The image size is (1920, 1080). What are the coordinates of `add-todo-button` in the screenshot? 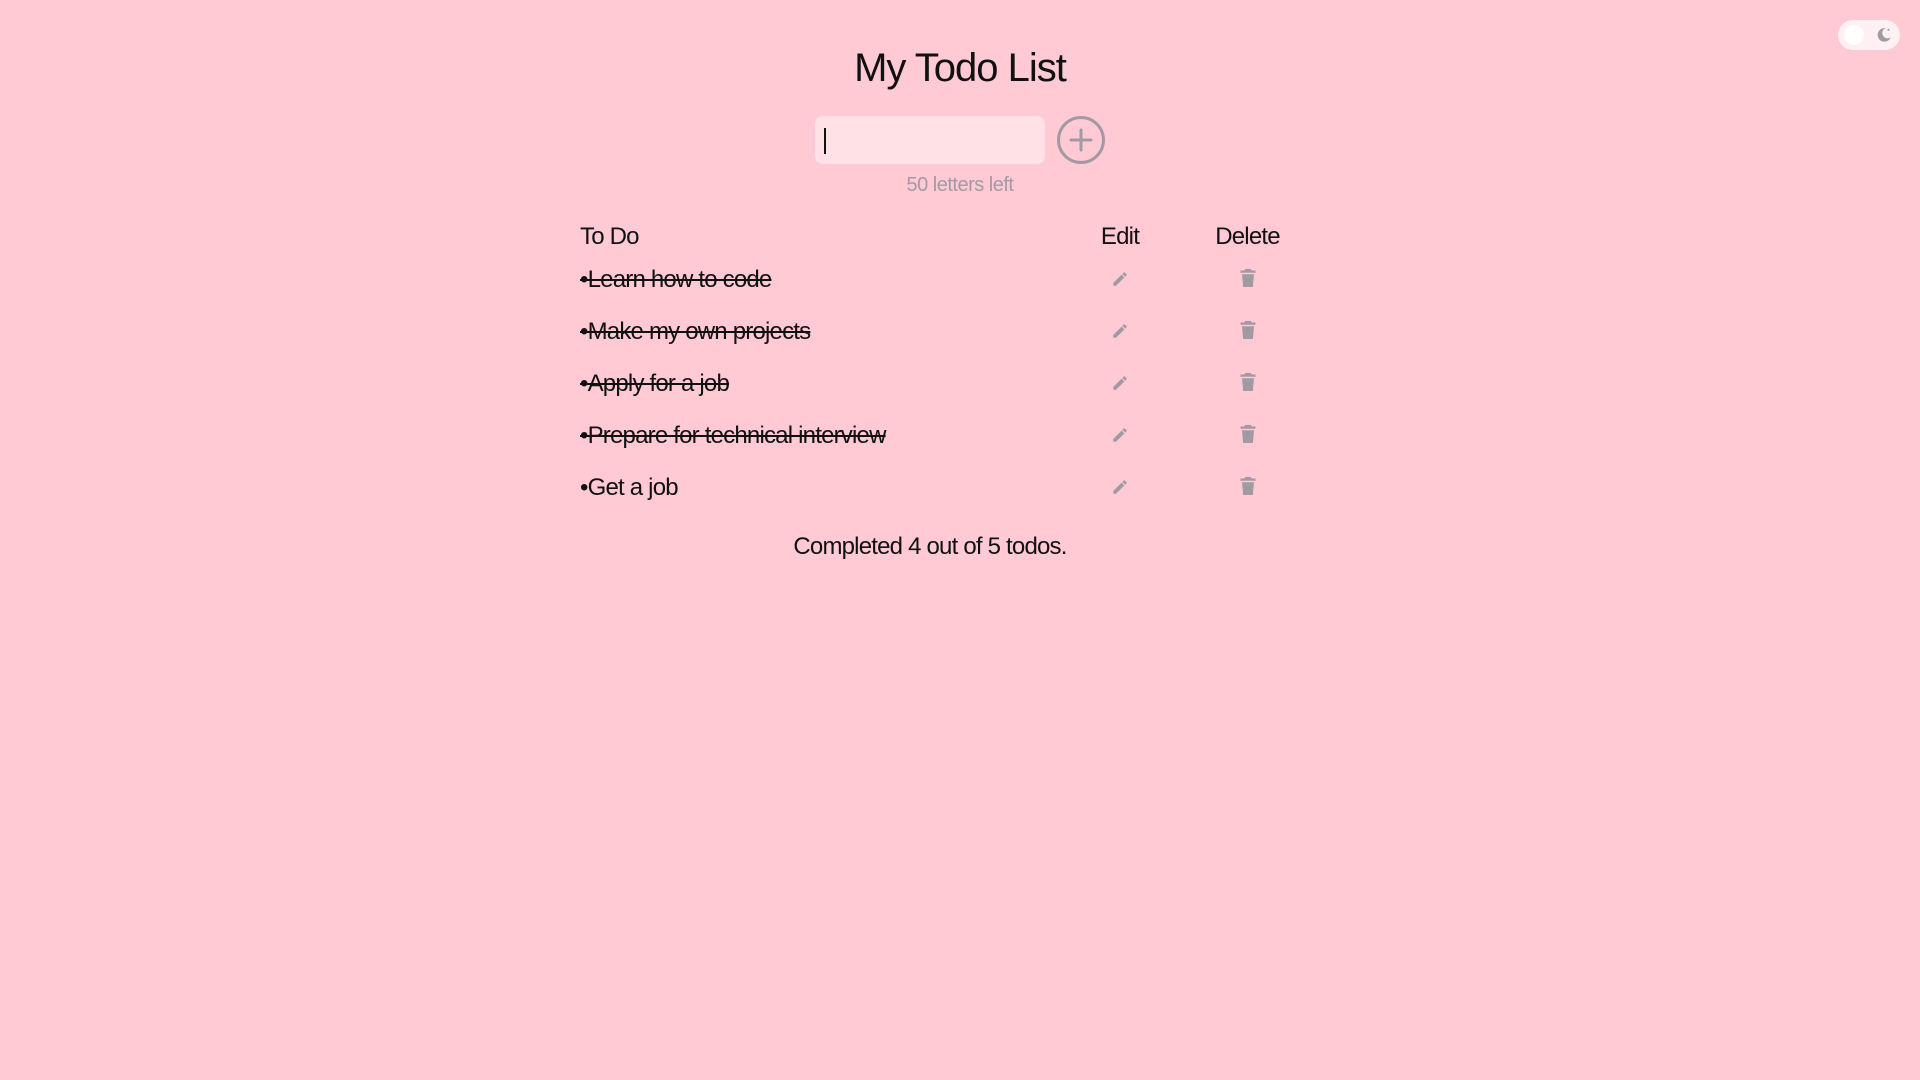 It's located at (1081, 140).